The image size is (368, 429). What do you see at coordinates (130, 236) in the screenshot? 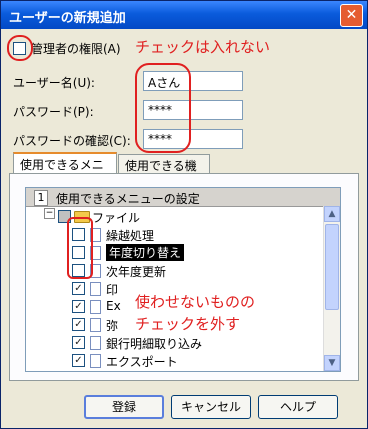
I see `menu-item-label: 繰越処理` at bounding box center [130, 236].